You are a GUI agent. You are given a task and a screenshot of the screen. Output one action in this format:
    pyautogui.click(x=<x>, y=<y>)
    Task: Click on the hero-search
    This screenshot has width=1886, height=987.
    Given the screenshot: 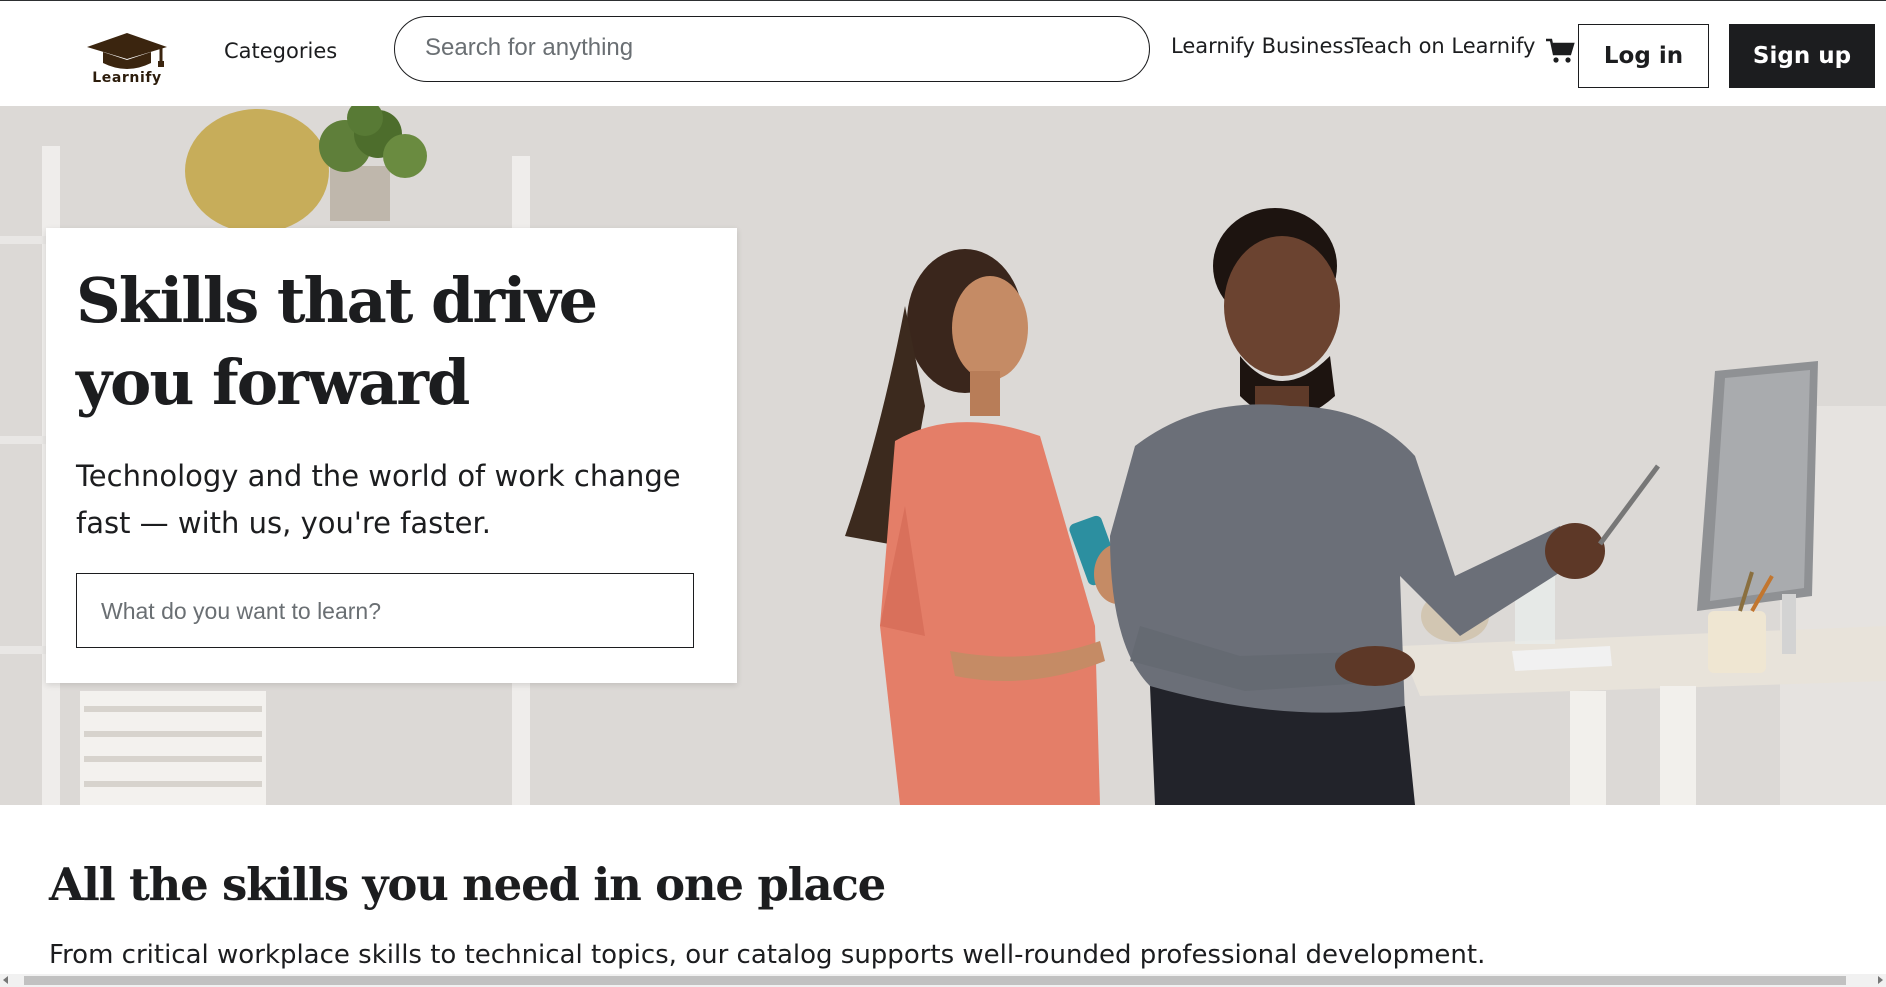 What is the action you would take?
    pyautogui.click(x=385, y=610)
    